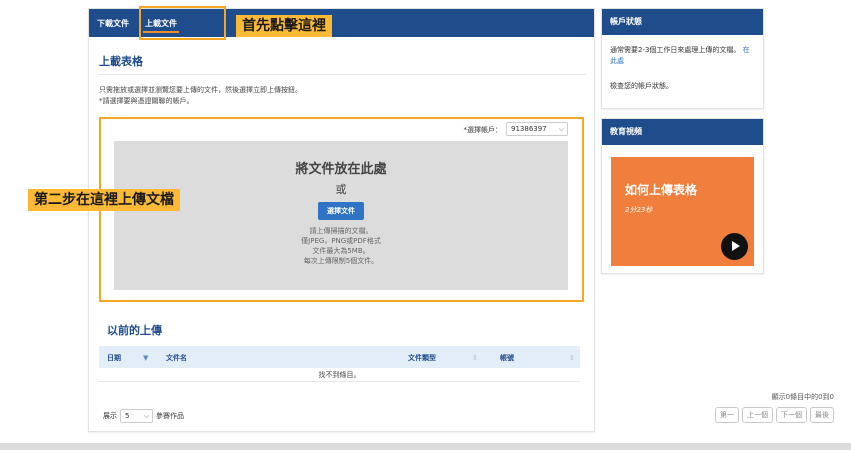 This screenshot has width=851, height=450. Describe the element at coordinates (507, 358) in the screenshot. I see `col-account-label: 帳號` at that location.